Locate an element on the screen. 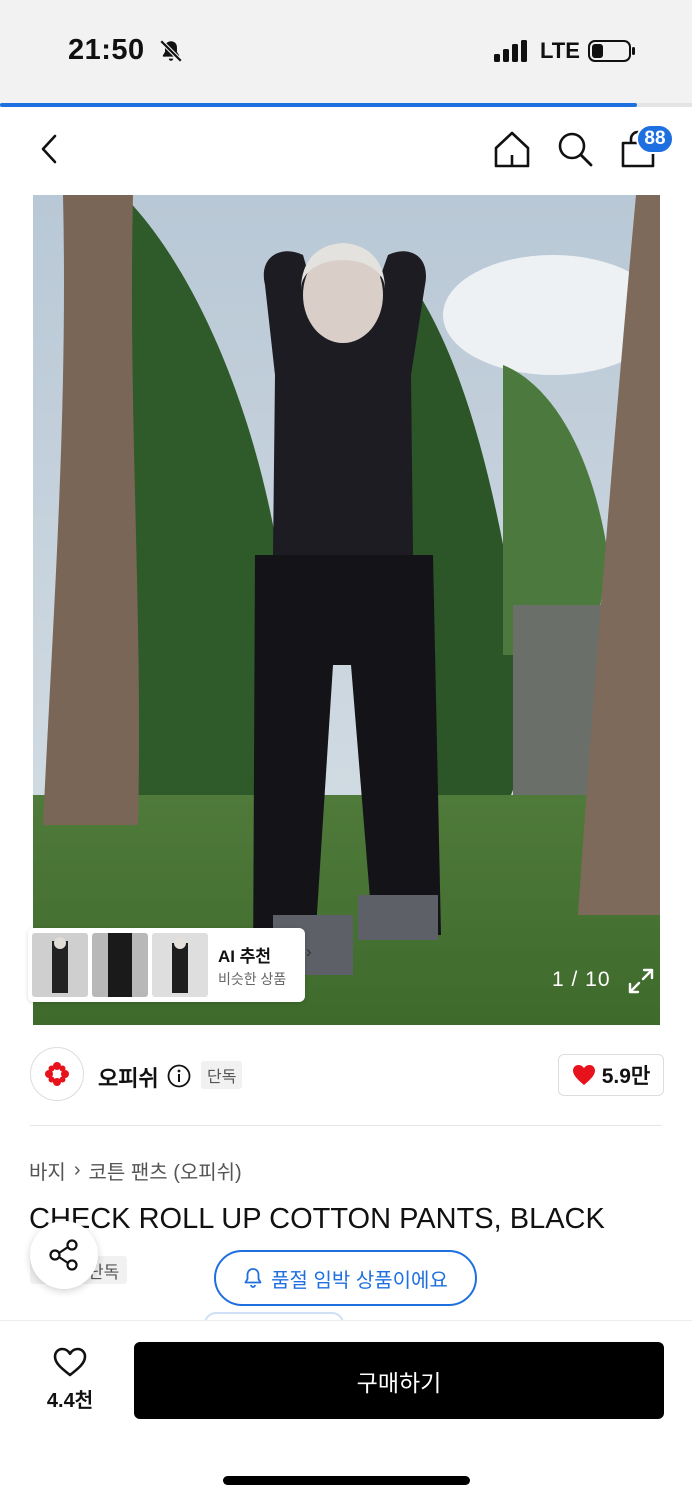 The width and height of the screenshot is (692, 1500). gallery-page-indicator: 1 / 10 is located at coordinates (581, 979).